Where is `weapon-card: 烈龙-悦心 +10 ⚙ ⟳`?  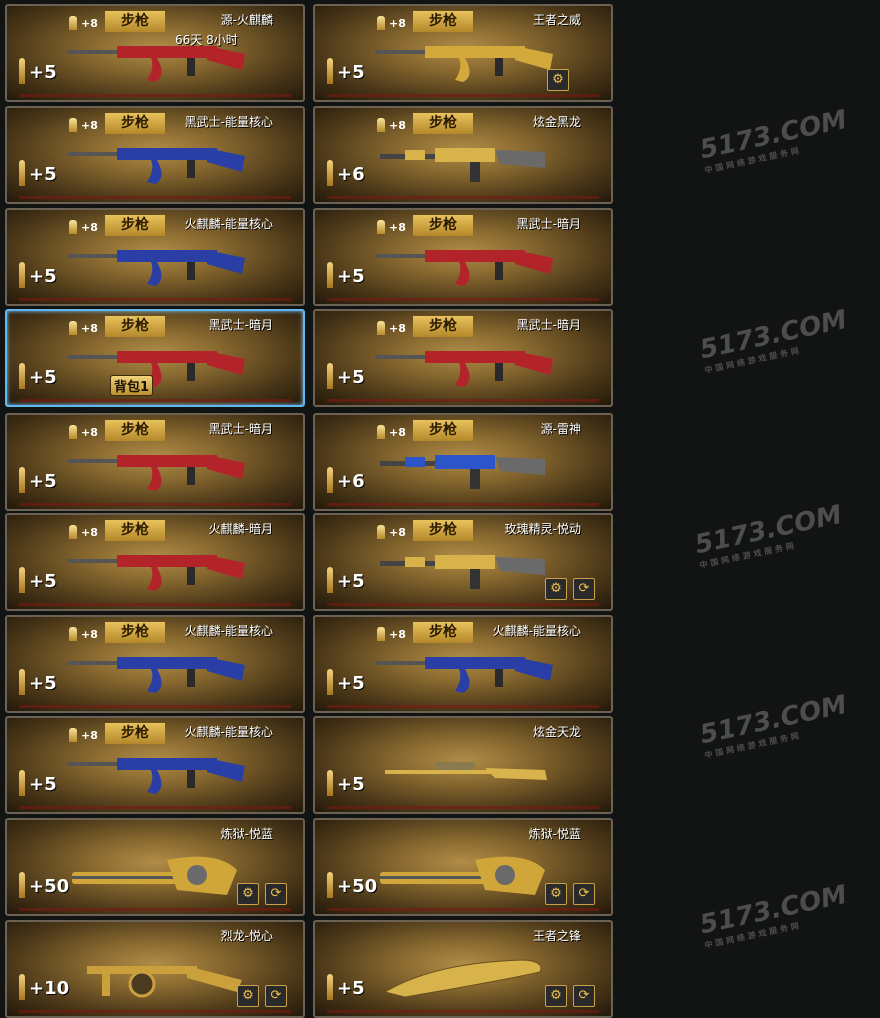
weapon-card: 烈龙-悦心 +10 ⚙ ⟳ is located at coordinates (155, 969).